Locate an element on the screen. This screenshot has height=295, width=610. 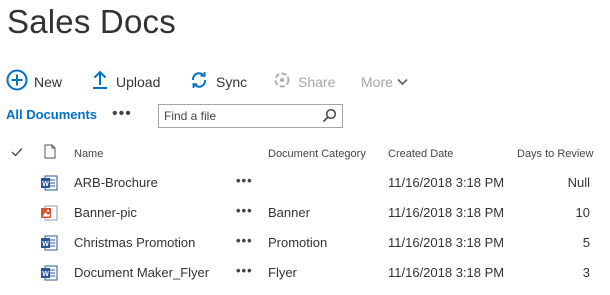
new-button: New is located at coordinates (34, 82).